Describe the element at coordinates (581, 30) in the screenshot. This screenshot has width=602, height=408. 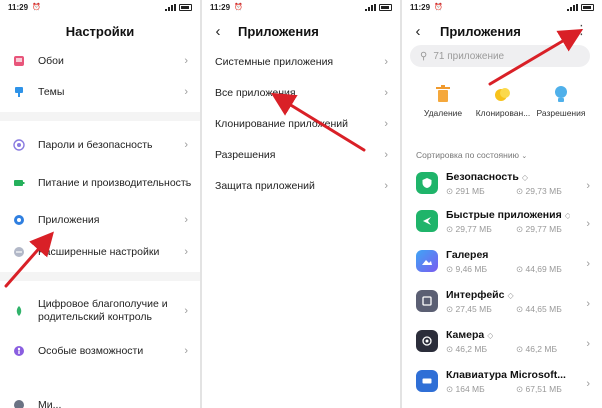
I see `more-options-icon: ⋮` at that location.